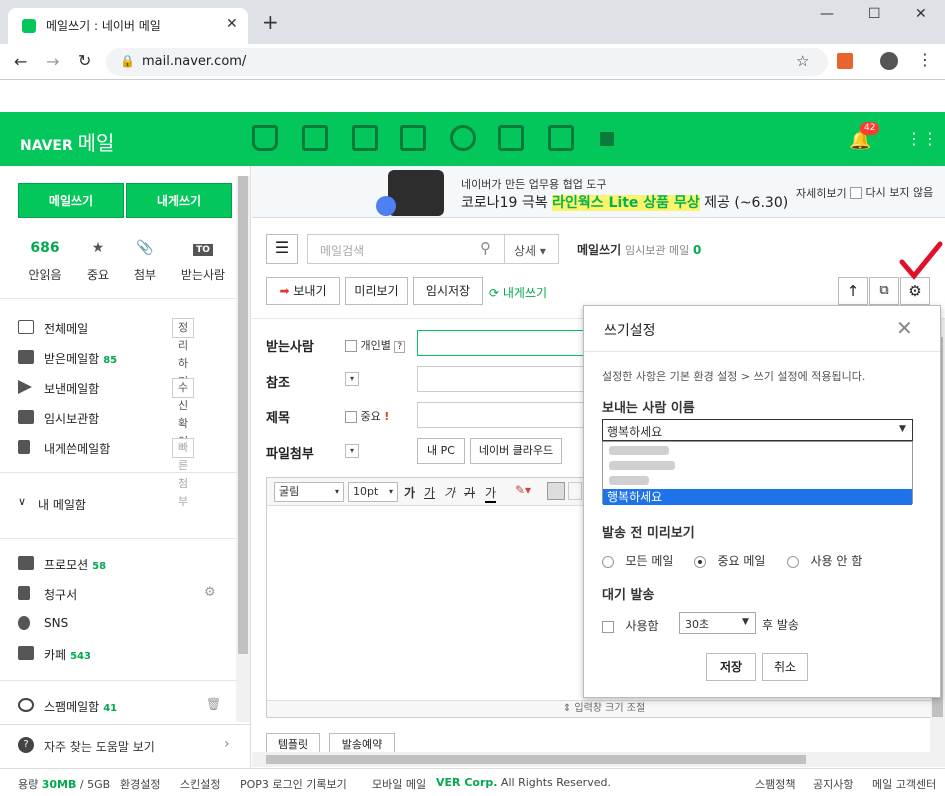 Image resolution: width=945 pixels, height=796 pixels. I want to click on preview-option-none: 사용 안 함, so click(824, 560).